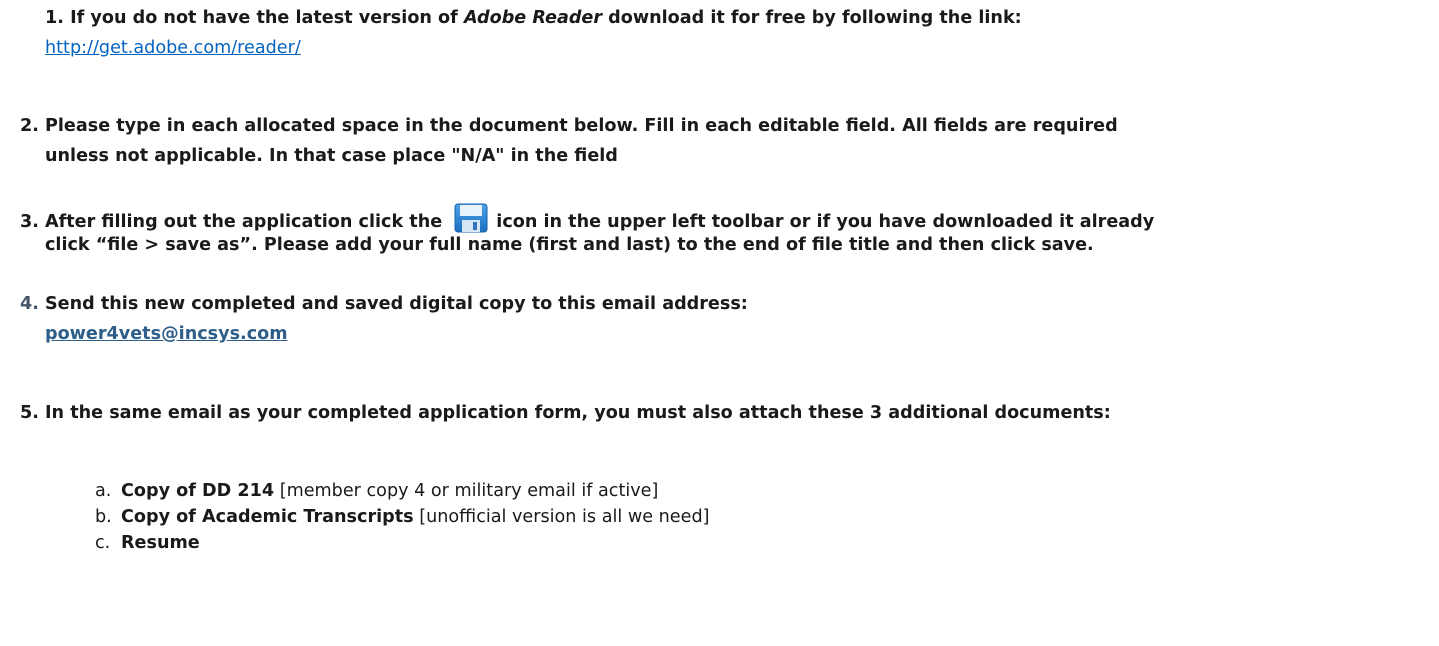 Image resolution: width=1439 pixels, height=646 pixels. I want to click on list-item-bold: Copy of Academic Transcripts, so click(267, 517).